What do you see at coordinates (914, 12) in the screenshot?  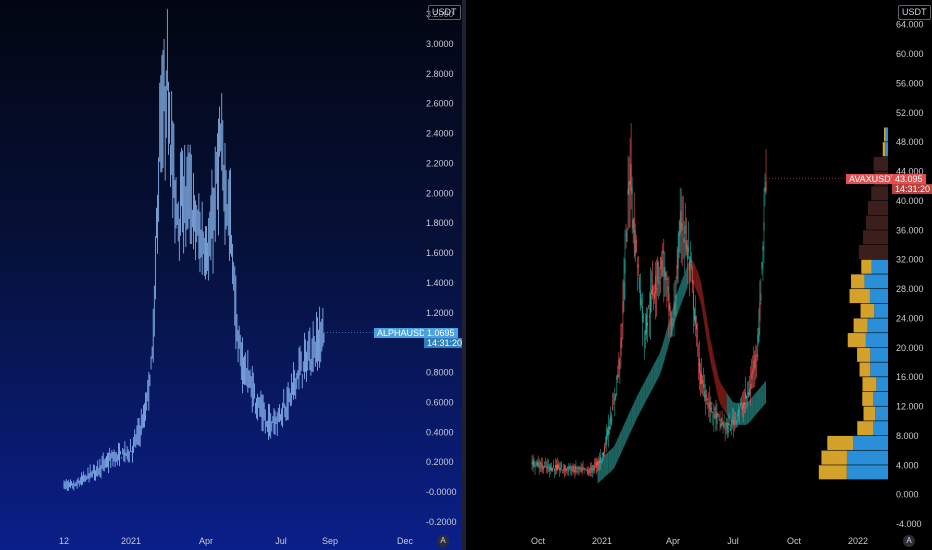 I see `right-unit-tag: USDT` at bounding box center [914, 12].